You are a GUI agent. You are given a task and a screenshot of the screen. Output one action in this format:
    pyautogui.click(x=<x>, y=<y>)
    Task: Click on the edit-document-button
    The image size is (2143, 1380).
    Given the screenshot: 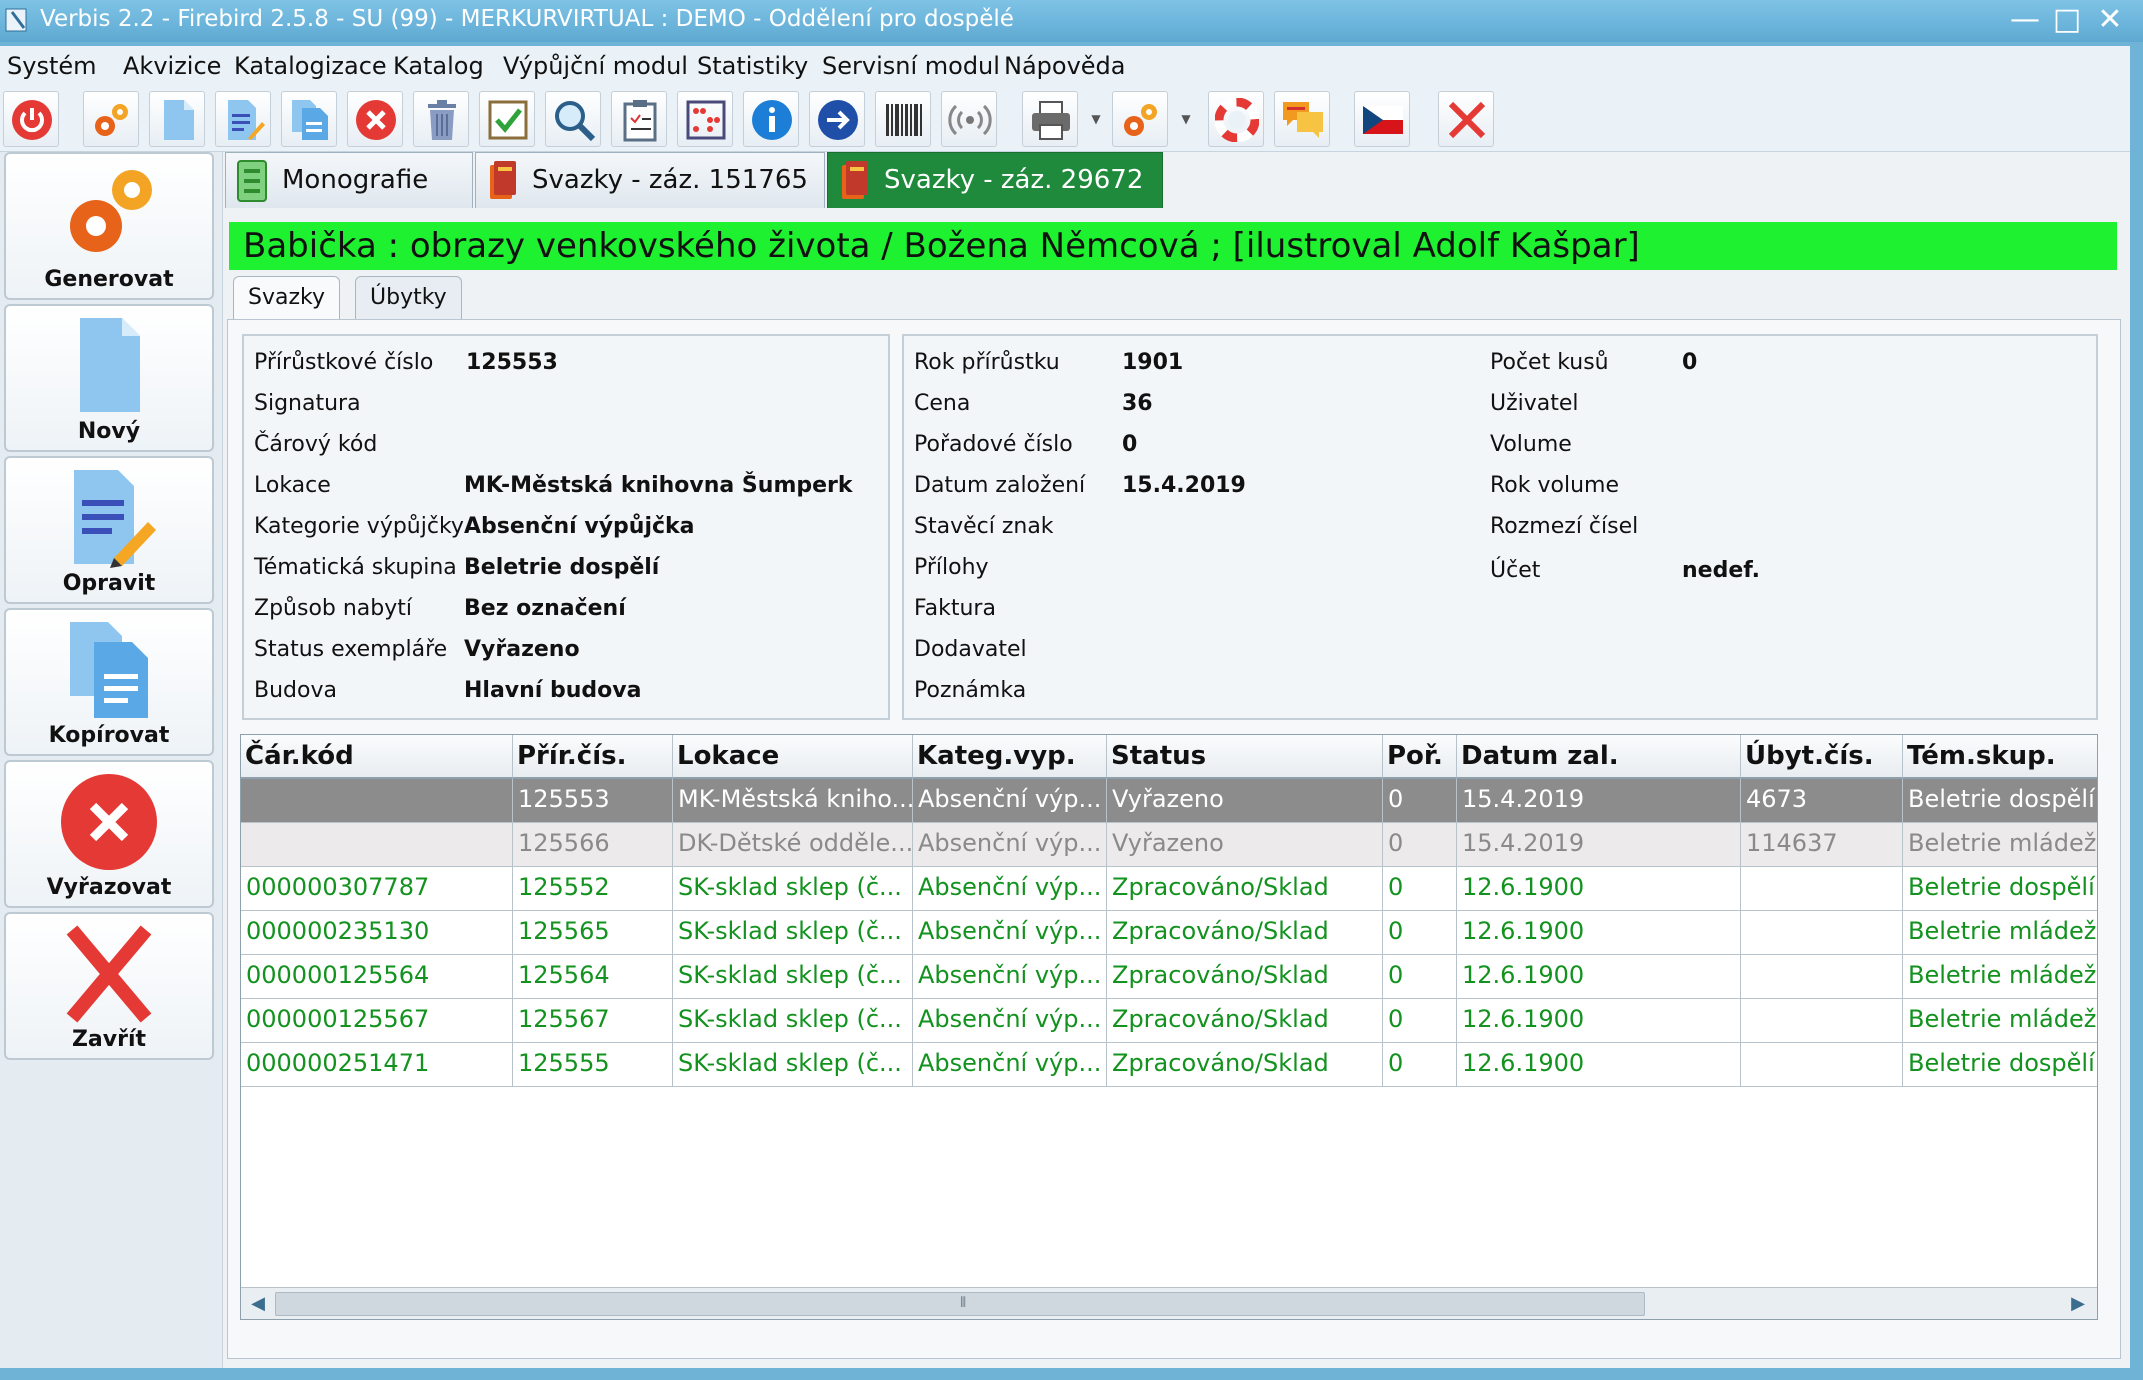 What is the action you would take?
    pyautogui.click(x=243, y=119)
    